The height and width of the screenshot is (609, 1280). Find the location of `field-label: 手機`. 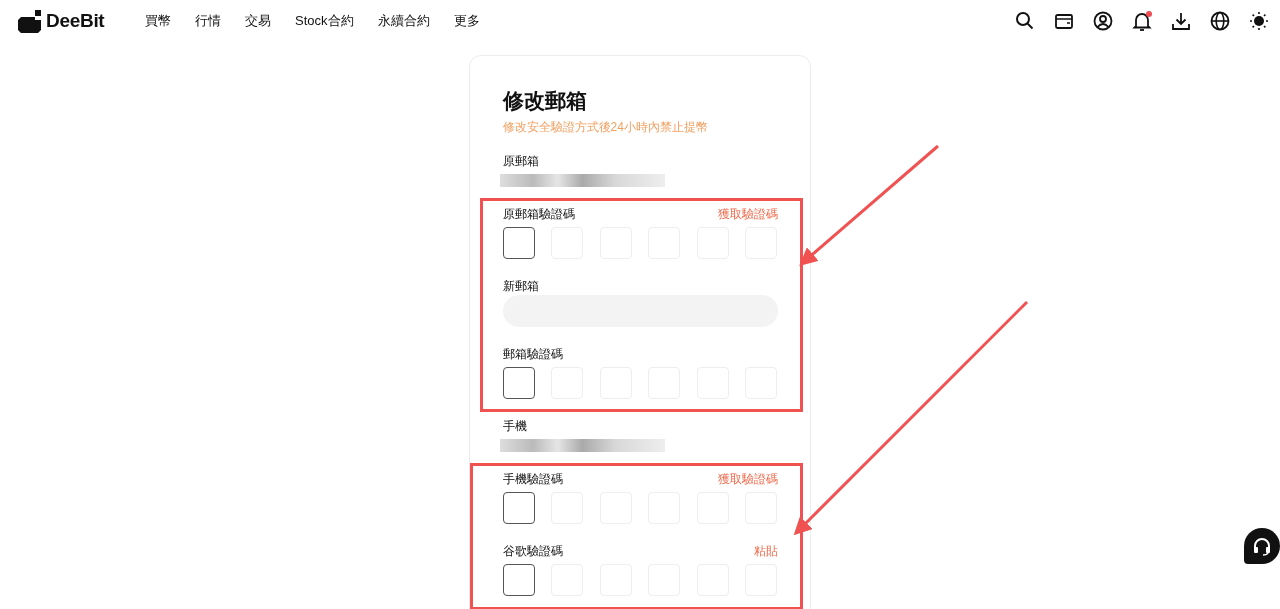

field-label: 手機 is located at coordinates (514, 426).